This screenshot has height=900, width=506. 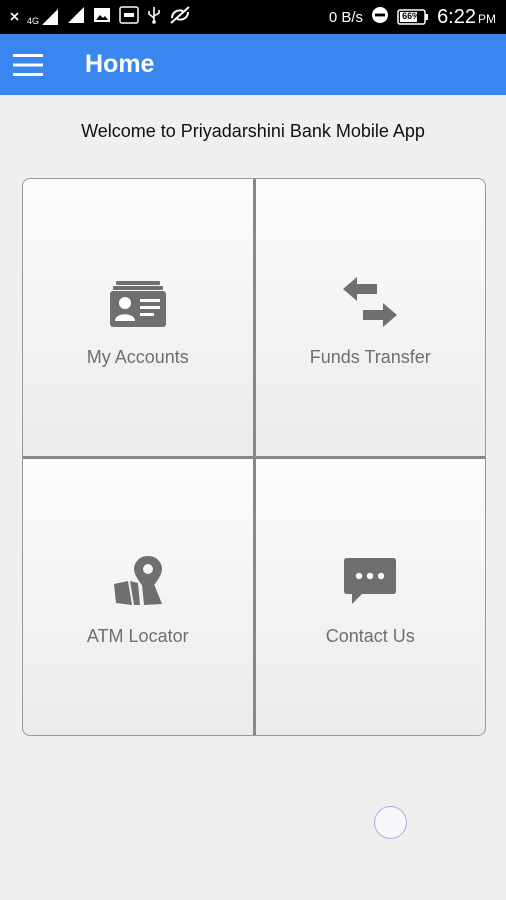 What do you see at coordinates (487, 18) in the screenshot?
I see `ampm: PM` at bounding box center [487, 18].